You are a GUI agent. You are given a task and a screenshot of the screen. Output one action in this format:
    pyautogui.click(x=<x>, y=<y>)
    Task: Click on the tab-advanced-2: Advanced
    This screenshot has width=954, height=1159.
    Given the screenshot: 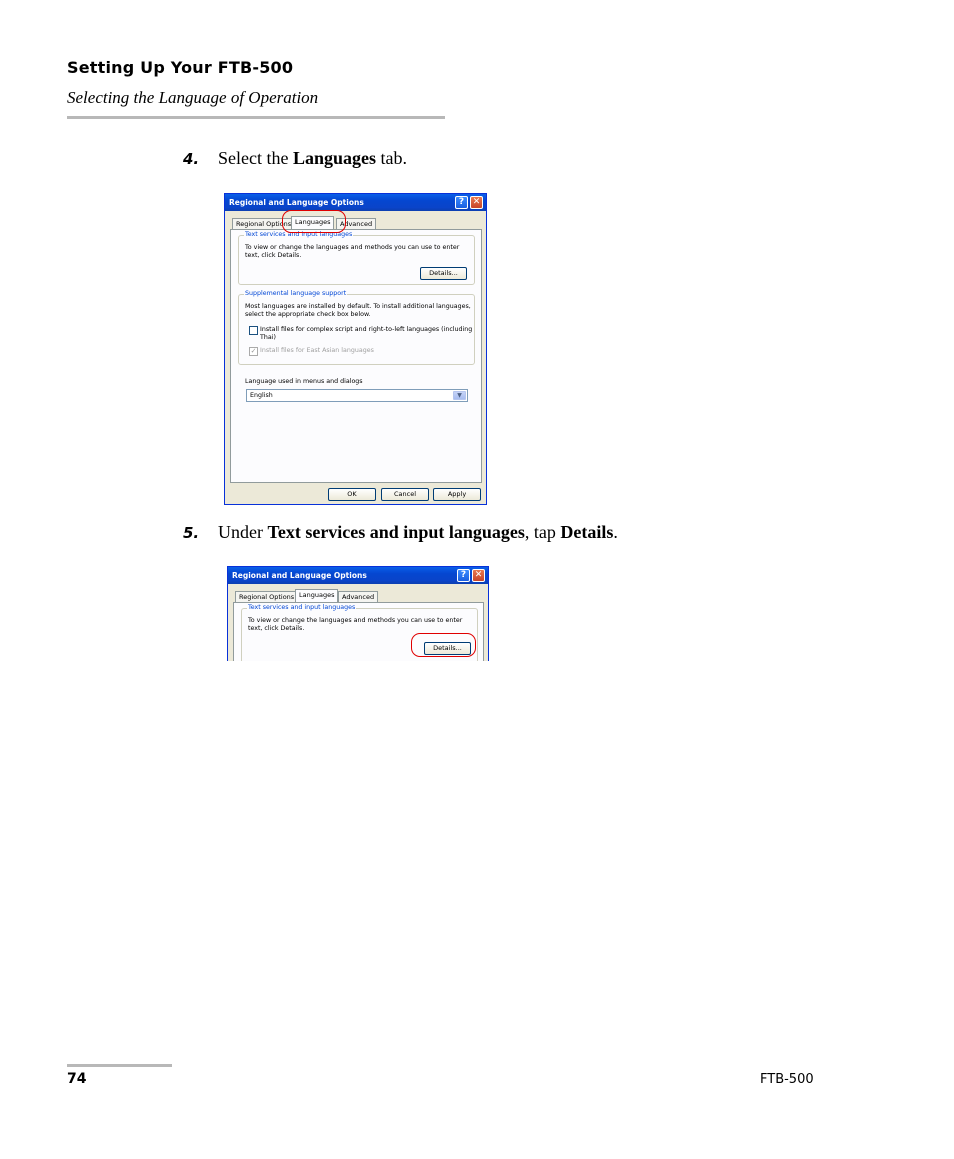 What is the action you would take?
    pyautogui.click(x=358, y=596)
    